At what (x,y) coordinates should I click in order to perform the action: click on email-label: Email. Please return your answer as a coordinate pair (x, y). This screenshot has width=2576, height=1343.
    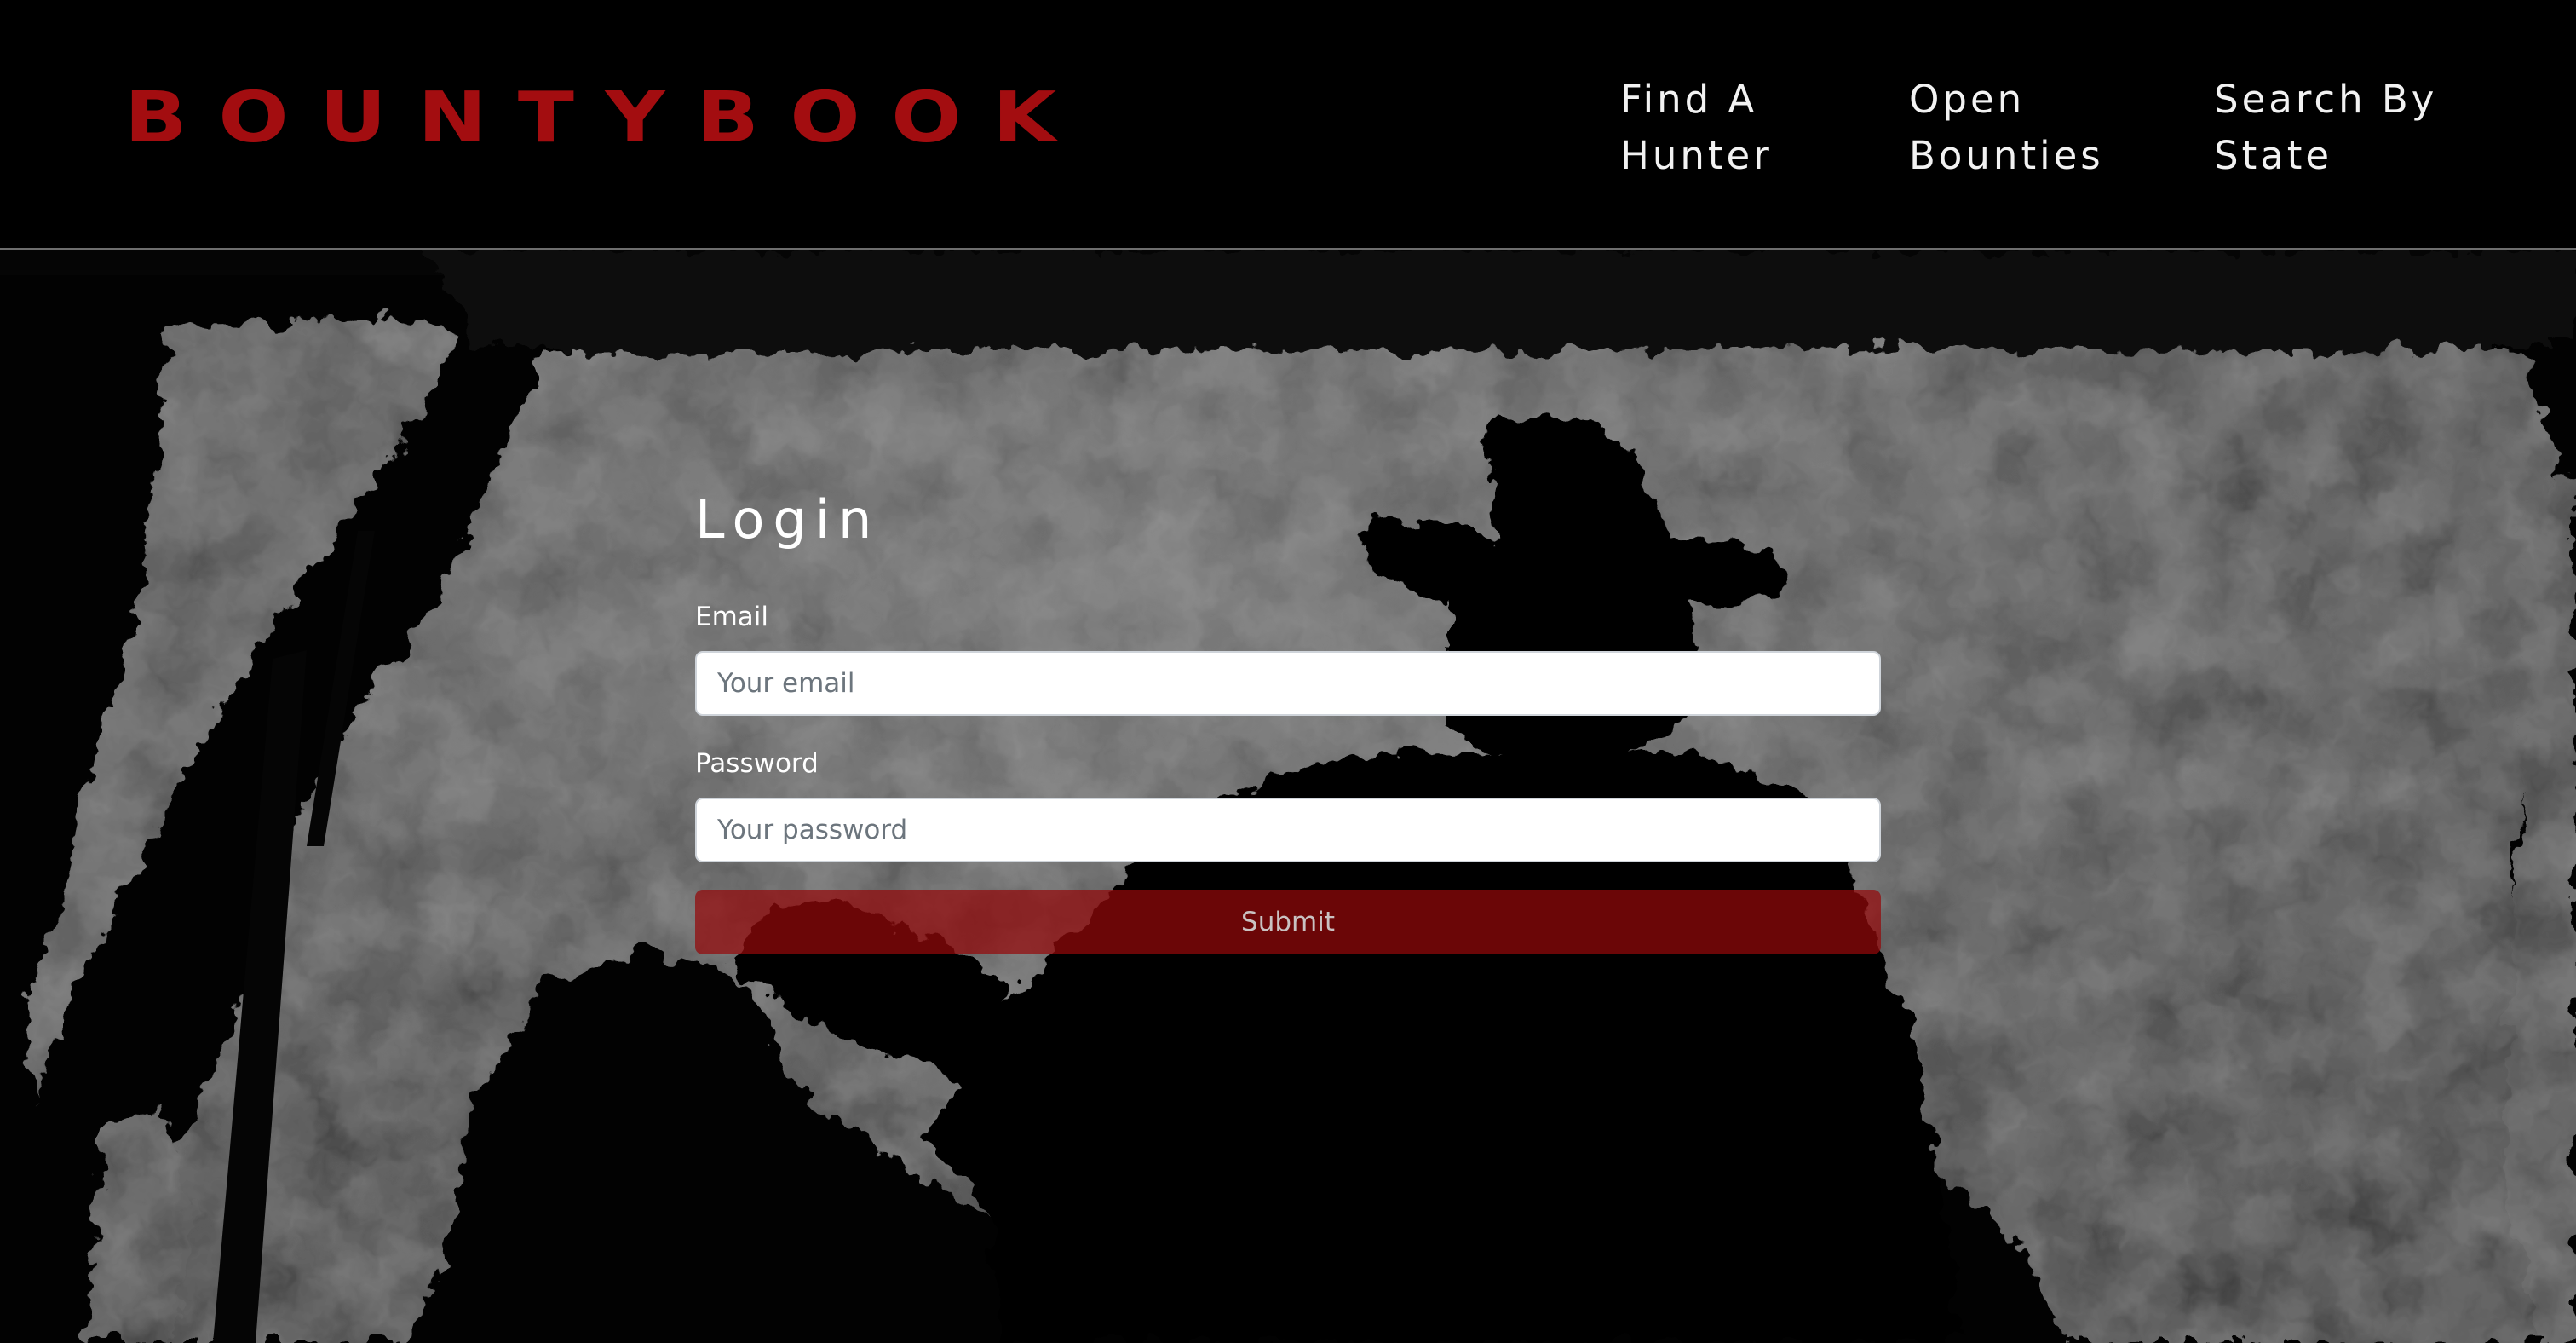
    Looking at the image, I should click on (732, 617).